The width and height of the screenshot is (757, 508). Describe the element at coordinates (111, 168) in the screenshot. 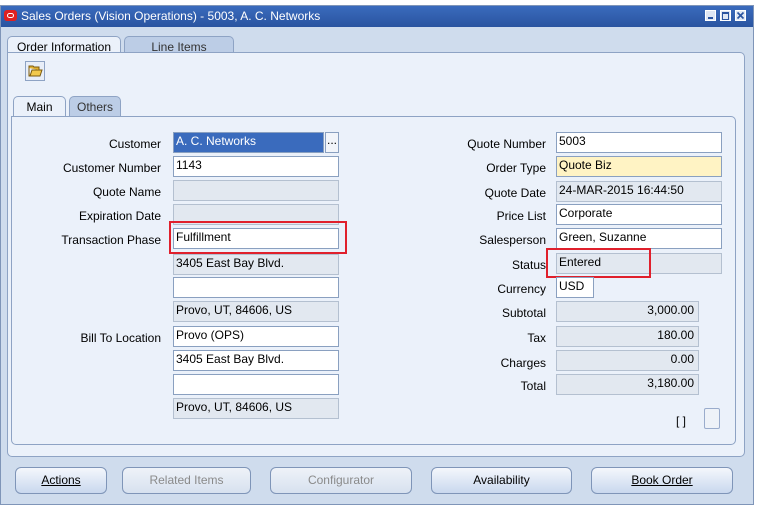

I see `customer-number-label: Customer Number` at that location.